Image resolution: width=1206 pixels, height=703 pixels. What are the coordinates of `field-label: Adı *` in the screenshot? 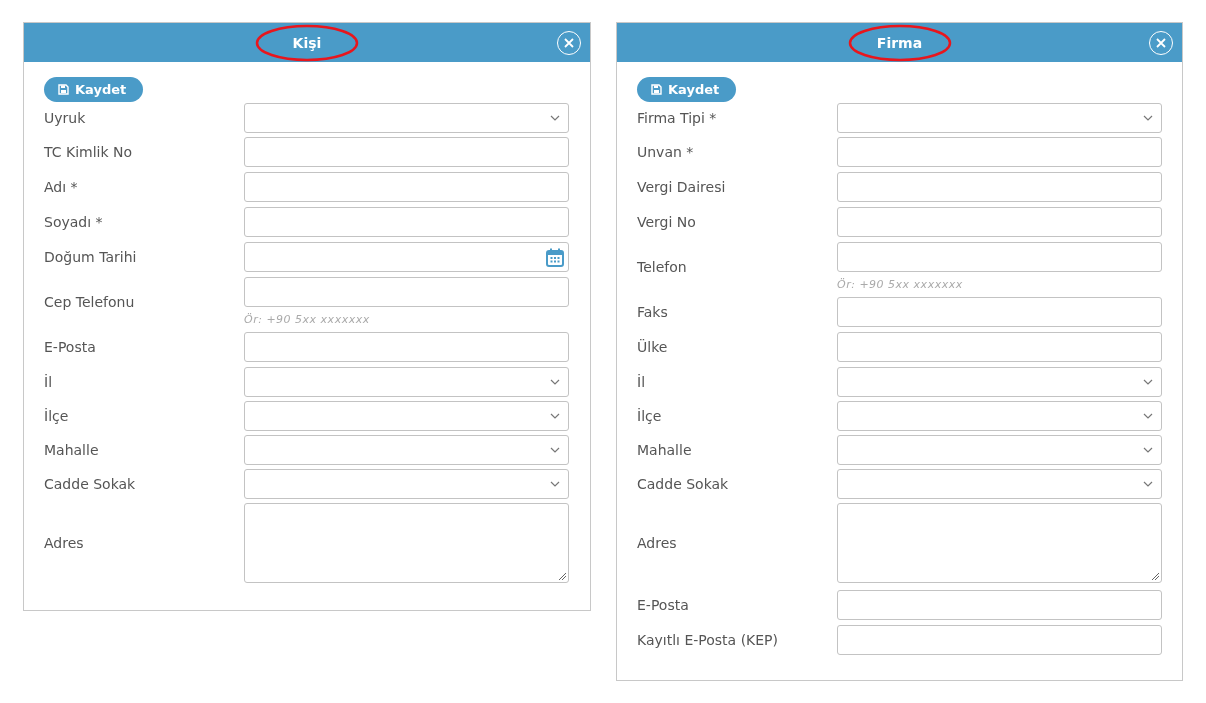 It's located at (61, 187).